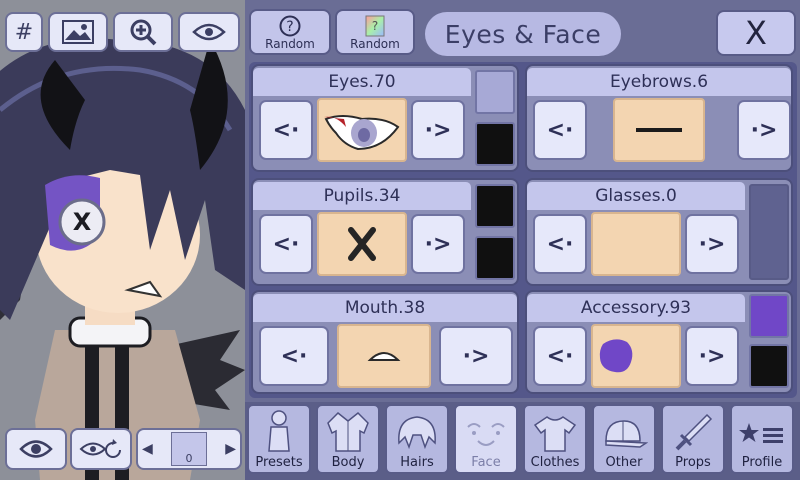 The height and width of the screenshot is (480, 800). I want to click on feature-card-eyes: Eyes.70 <· ·>, so click(385, 118).